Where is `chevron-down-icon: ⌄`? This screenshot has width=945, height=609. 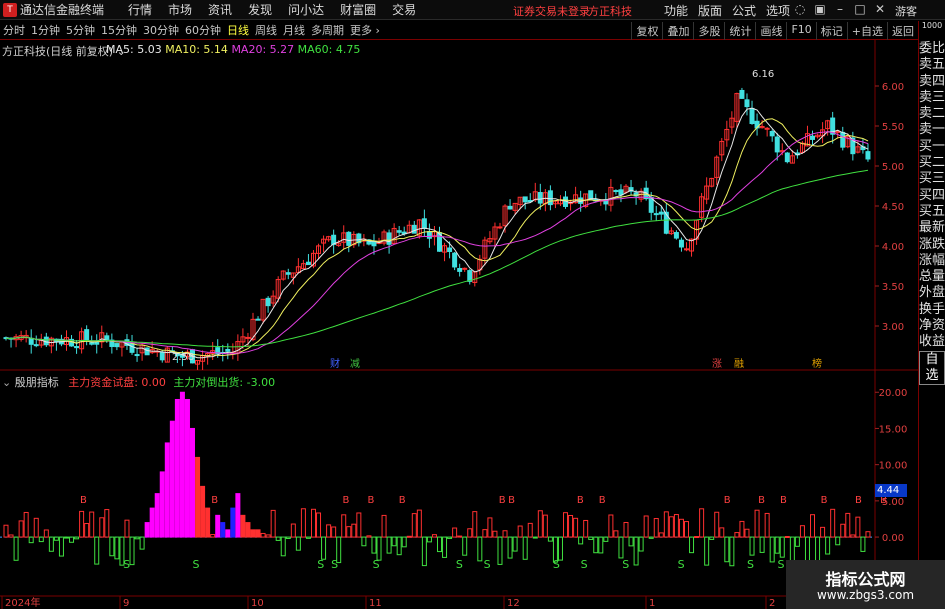 chevron-down-icon: ⌄ is located at coordinates (6, 382).